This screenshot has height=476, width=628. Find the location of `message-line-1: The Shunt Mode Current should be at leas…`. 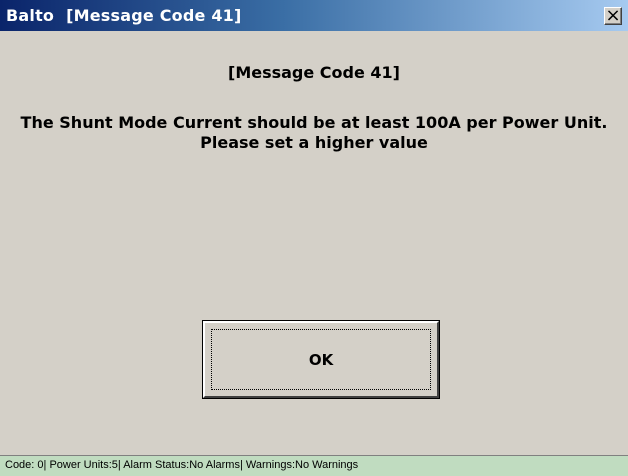

message-line-1: The Shunt Mode Current should be at leas… is located at coordinates (314, 122).